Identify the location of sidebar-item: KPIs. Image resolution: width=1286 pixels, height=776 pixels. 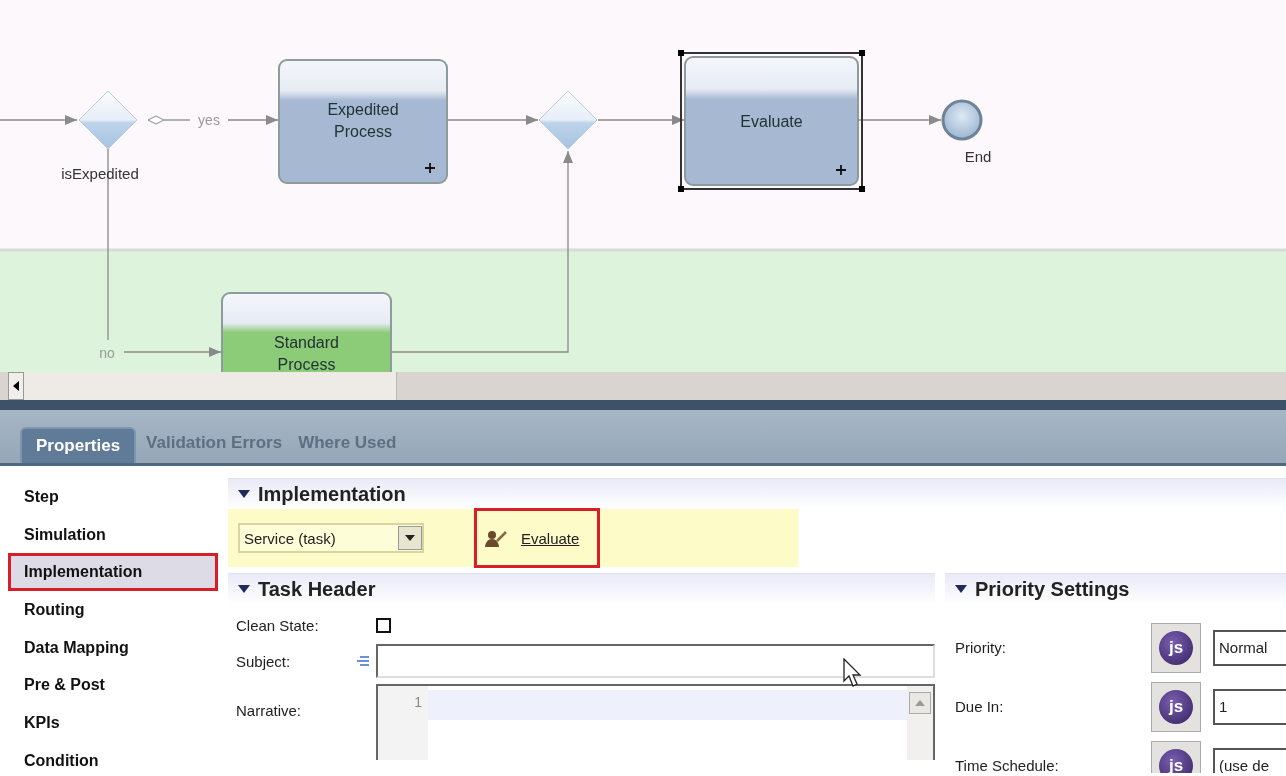
(113, 723).